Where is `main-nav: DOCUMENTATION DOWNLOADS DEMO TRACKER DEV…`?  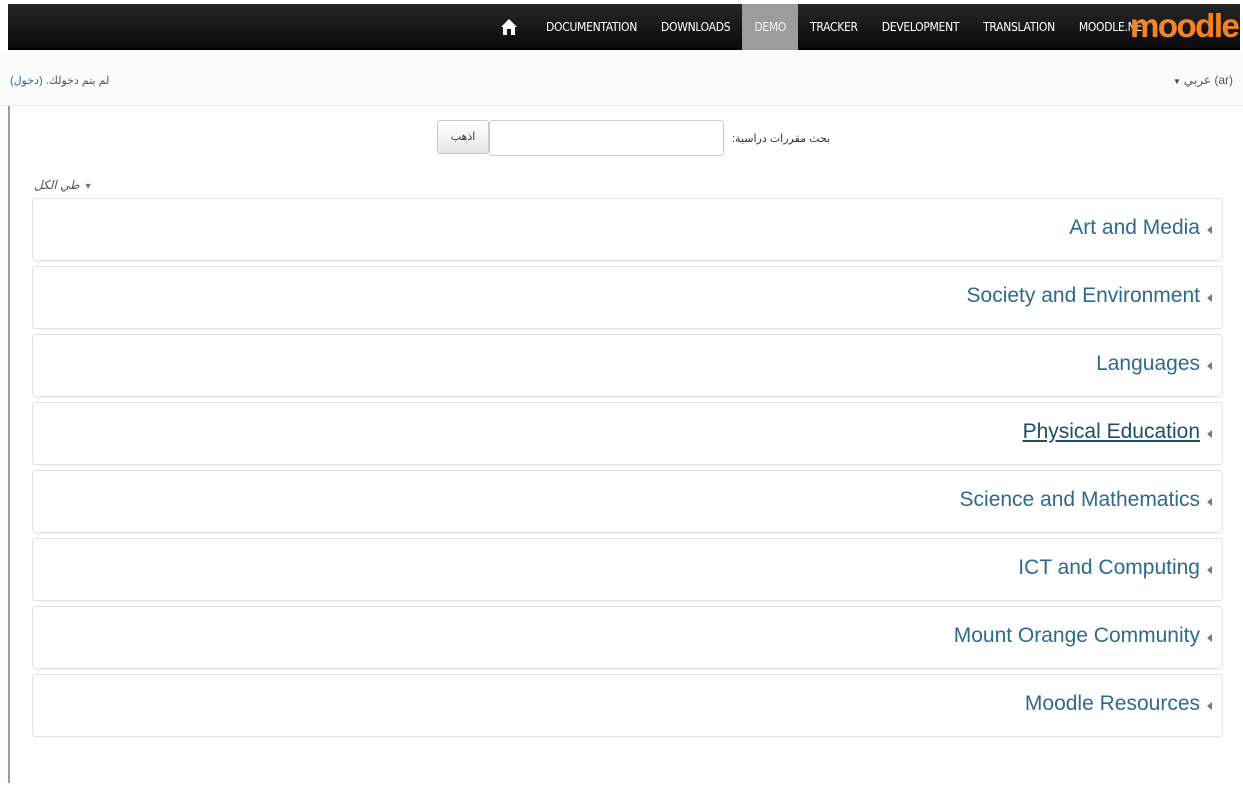 main-nav: DOCUMENTATION DOWNLOADS DEMO TRACKER DEV… is located at coordinates (847, 27).